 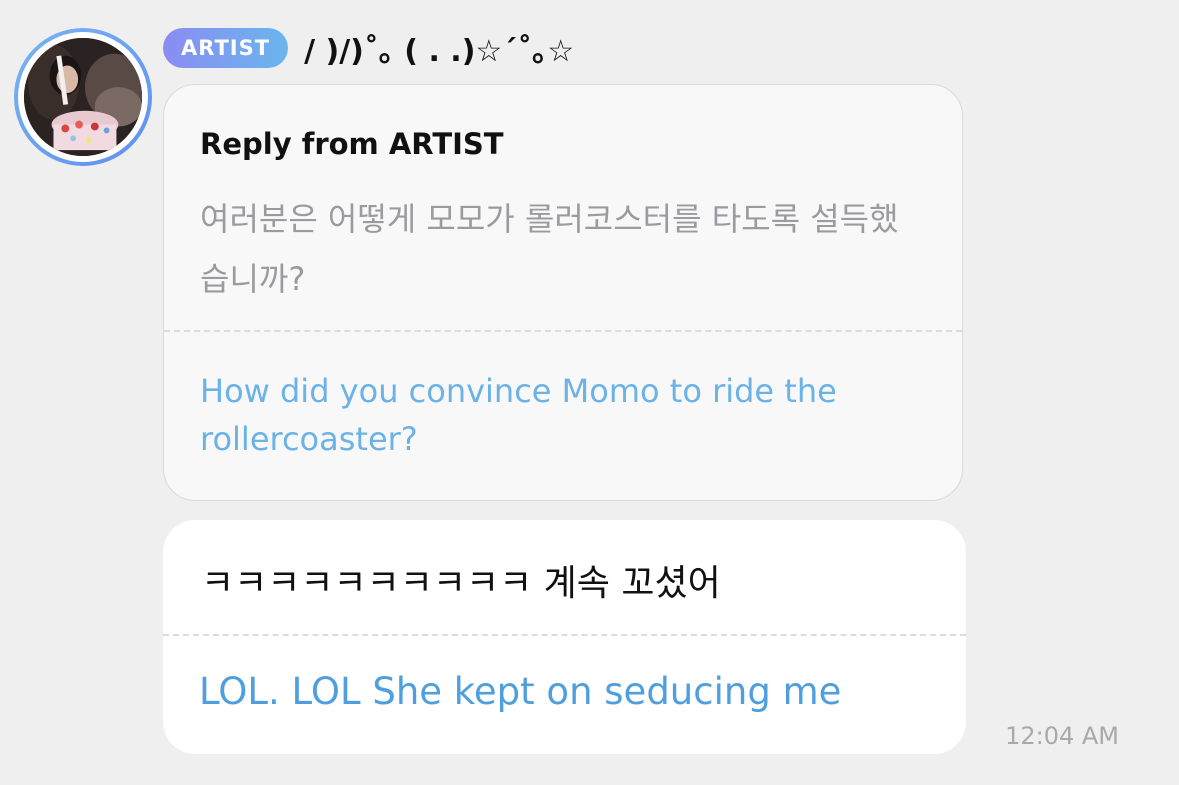 I want to click on avatar, so click(x=83, y=97).